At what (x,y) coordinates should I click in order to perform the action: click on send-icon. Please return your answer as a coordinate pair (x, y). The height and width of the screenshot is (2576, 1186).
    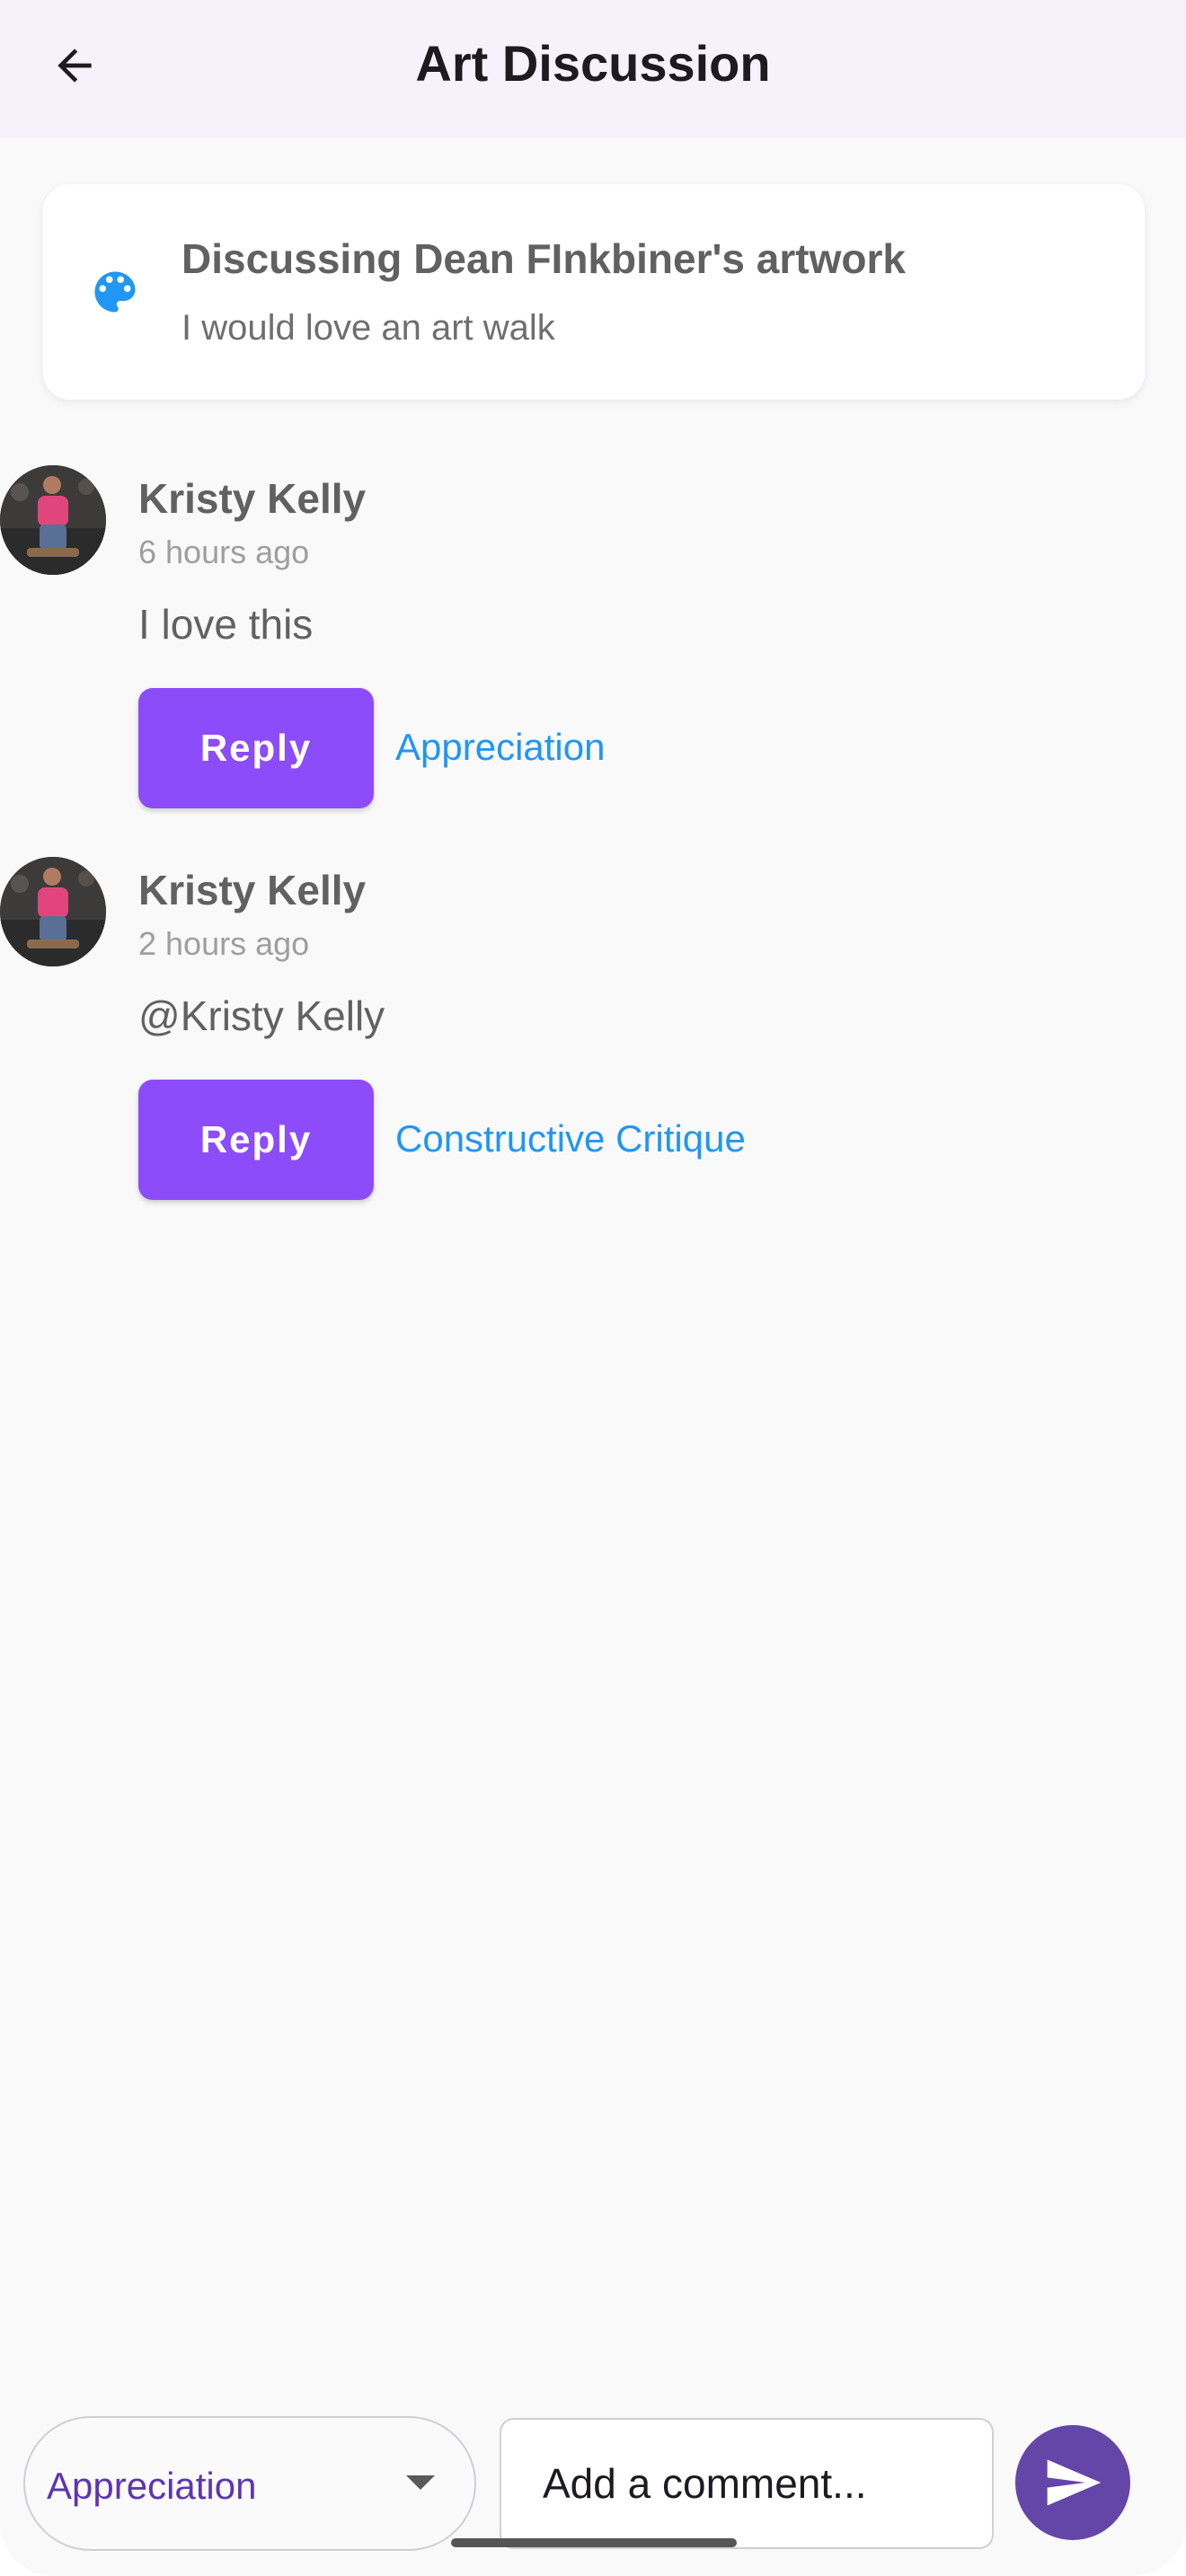
    Looking at the image, I should click on (1074, 2482).